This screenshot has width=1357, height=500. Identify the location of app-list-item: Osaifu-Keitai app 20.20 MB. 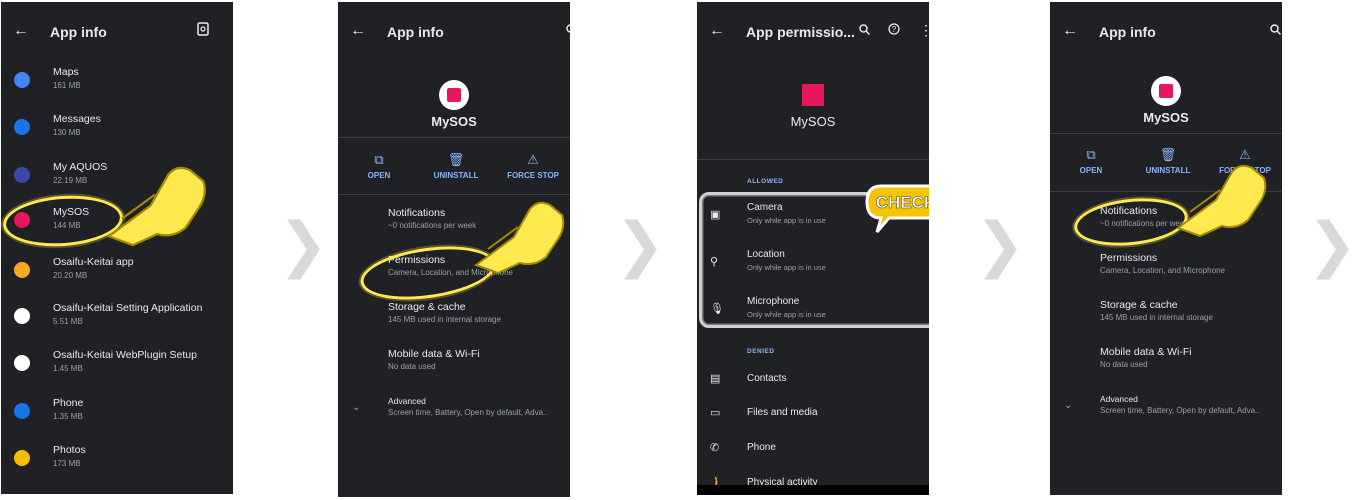
(117, 275).